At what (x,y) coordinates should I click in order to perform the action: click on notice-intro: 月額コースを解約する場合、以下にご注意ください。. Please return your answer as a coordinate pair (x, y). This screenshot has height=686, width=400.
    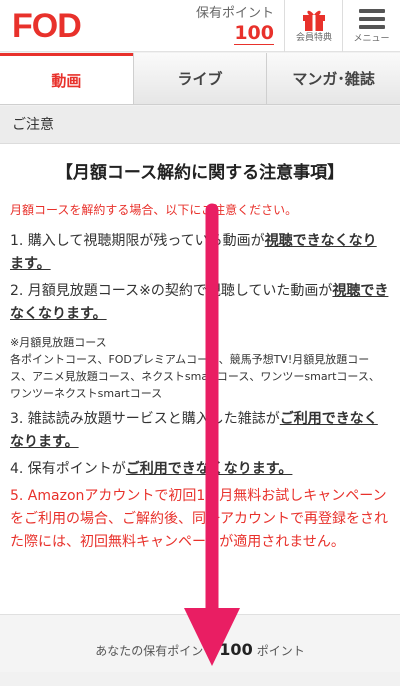
    Looking at the image, I should click on (154, 210).